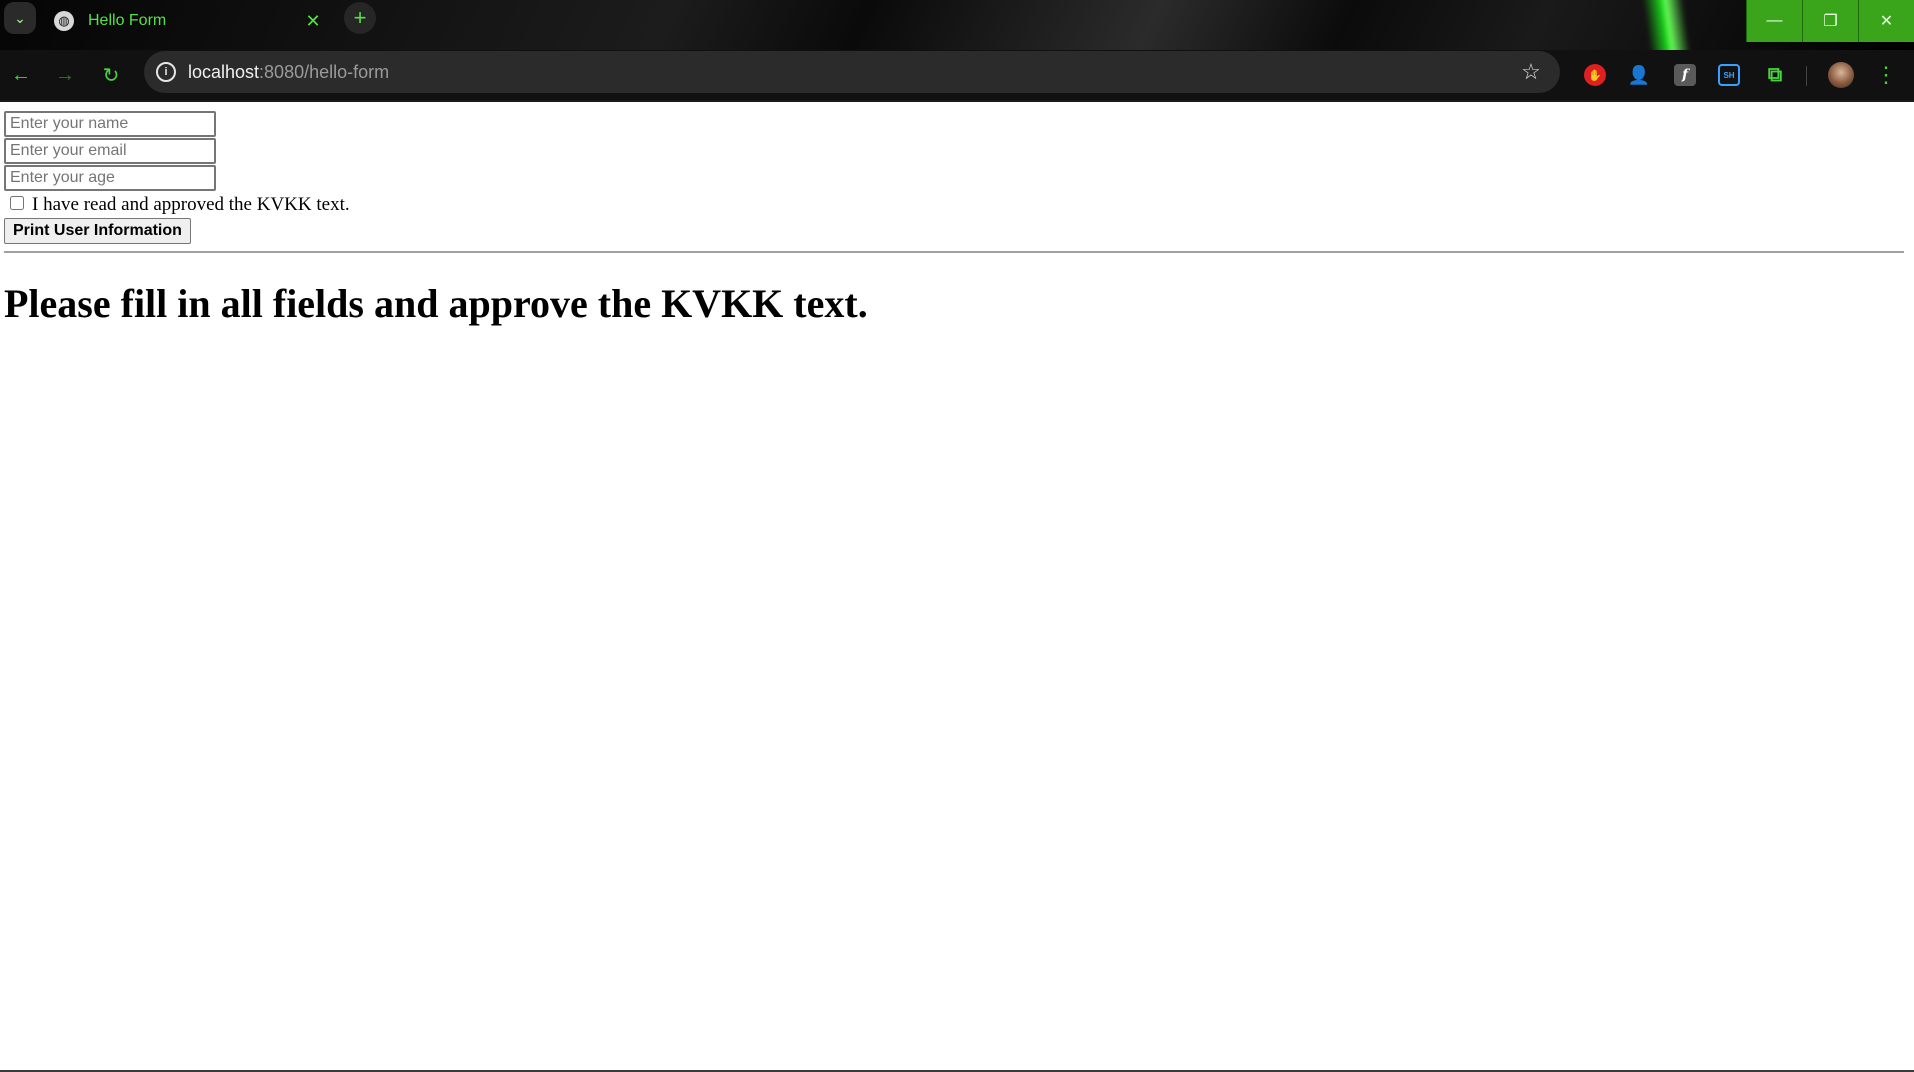 Image resolution: width=1914 pixels, height=1072 pixels. I want to click on restore-button: ❐, so click(1830, 21).